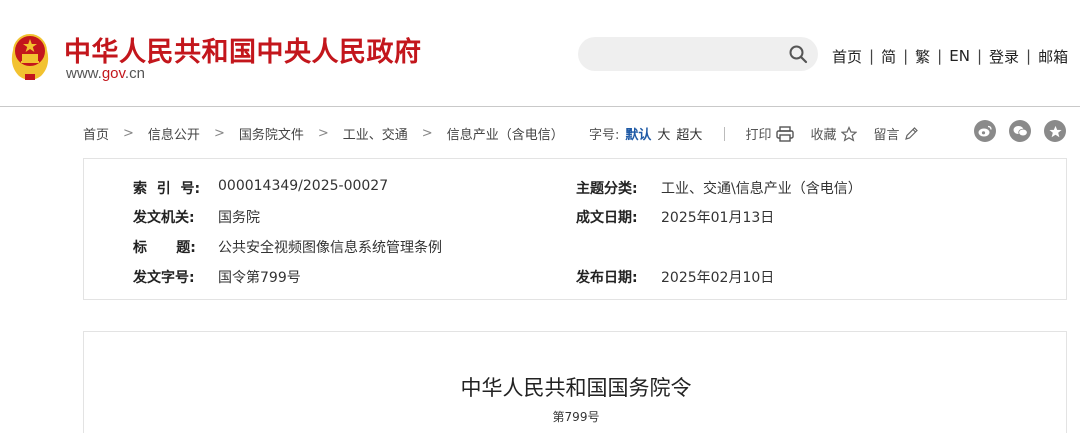 The width and height of the screenshot is (1080, 433). I want to click on site-url-domain: gov, so click(113, 73).